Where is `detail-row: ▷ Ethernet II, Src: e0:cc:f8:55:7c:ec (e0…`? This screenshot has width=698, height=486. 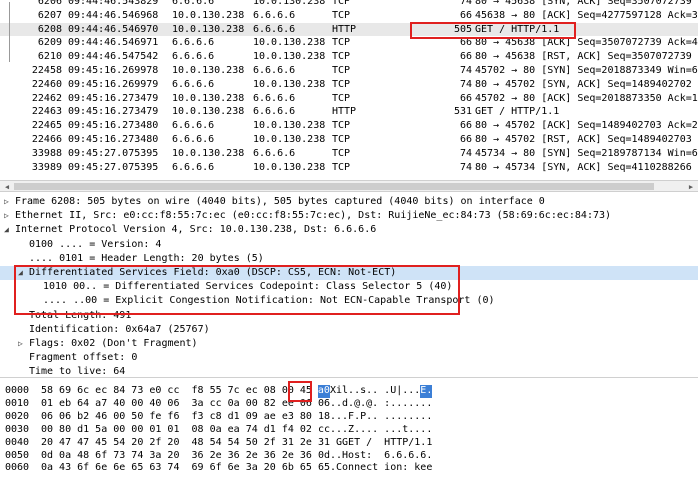
detail-row: ▷ Ethernet II, Src: e0:cc:f8:55:7c:ec (e0… is located at coordinates (349, 216).